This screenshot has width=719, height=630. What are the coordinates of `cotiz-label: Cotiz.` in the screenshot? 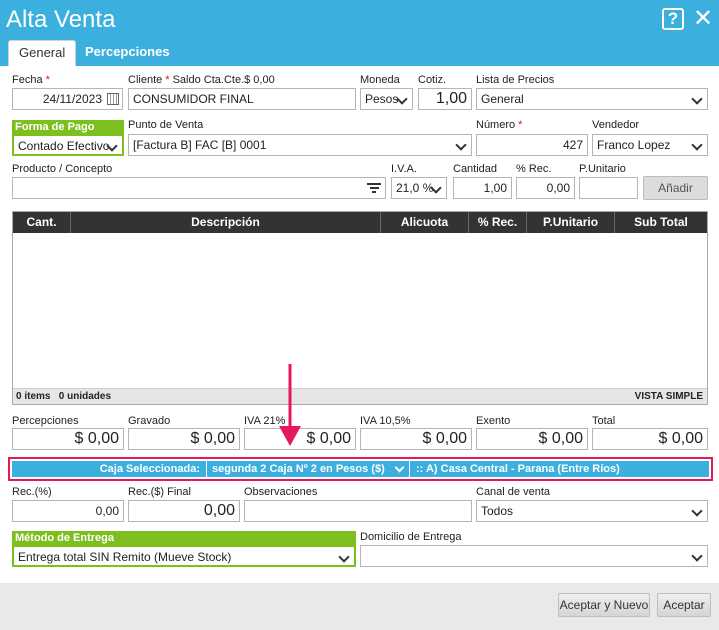 It's located at (432, 80).